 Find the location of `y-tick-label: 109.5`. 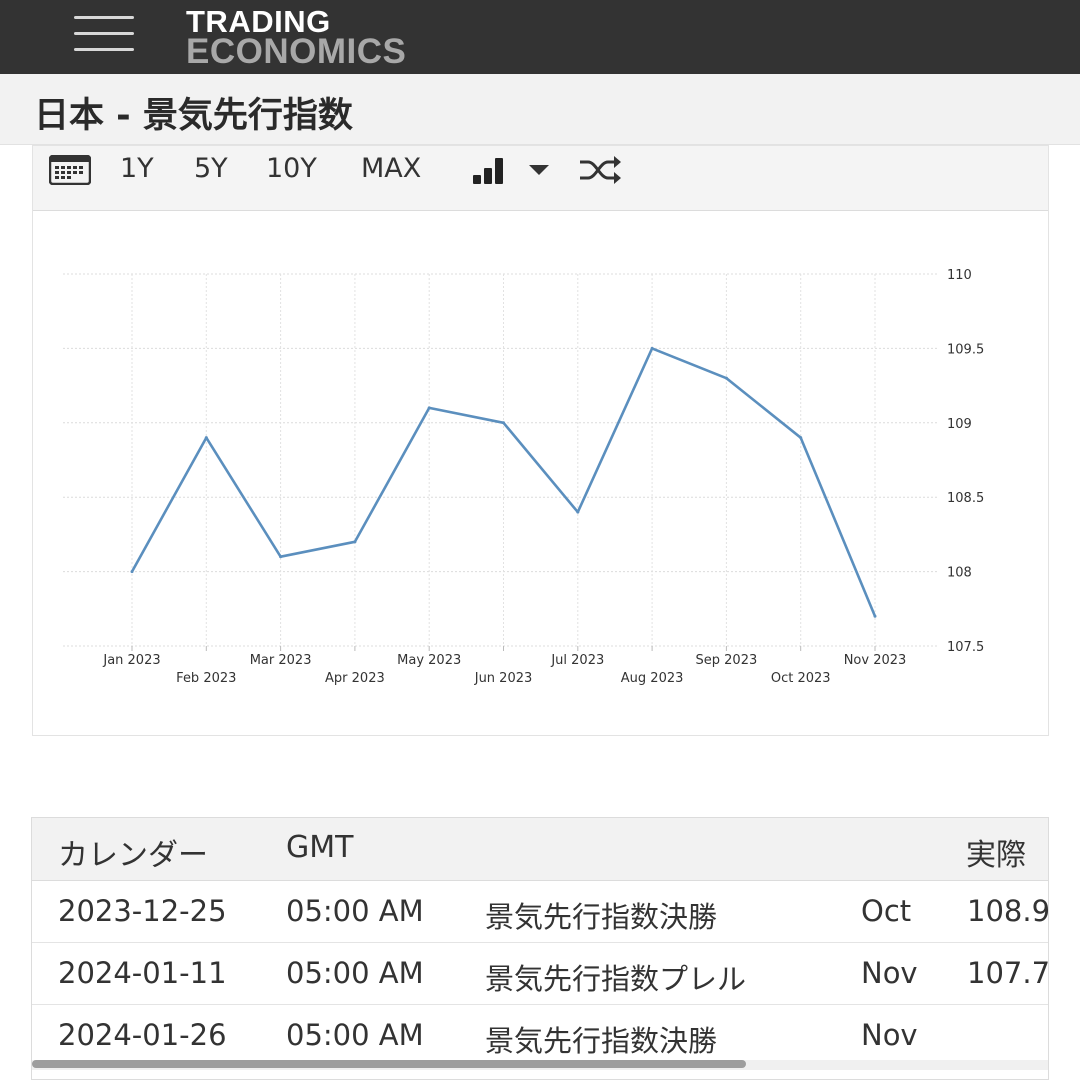

y-tick-label: 109.5 is located at coordinates (965, 349).